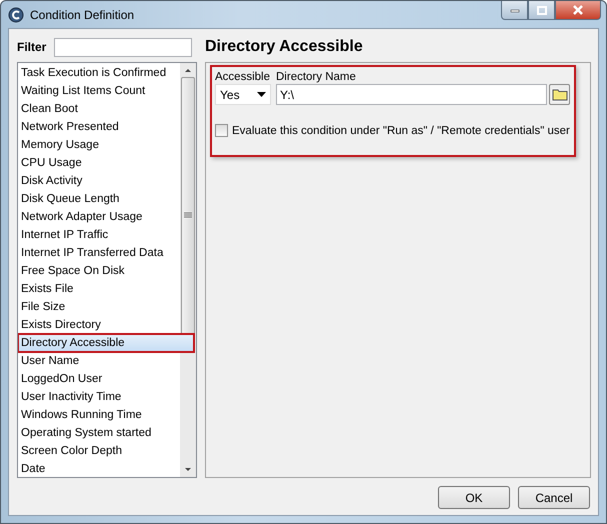  I want to click on close-icon, so click(578, 10).